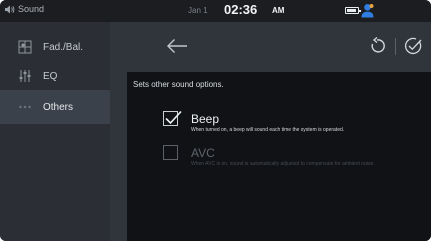 The image size is (431, 245). Describe the element at coordinates (395, 46) in the screenshot. I see `header-divider` at that location.